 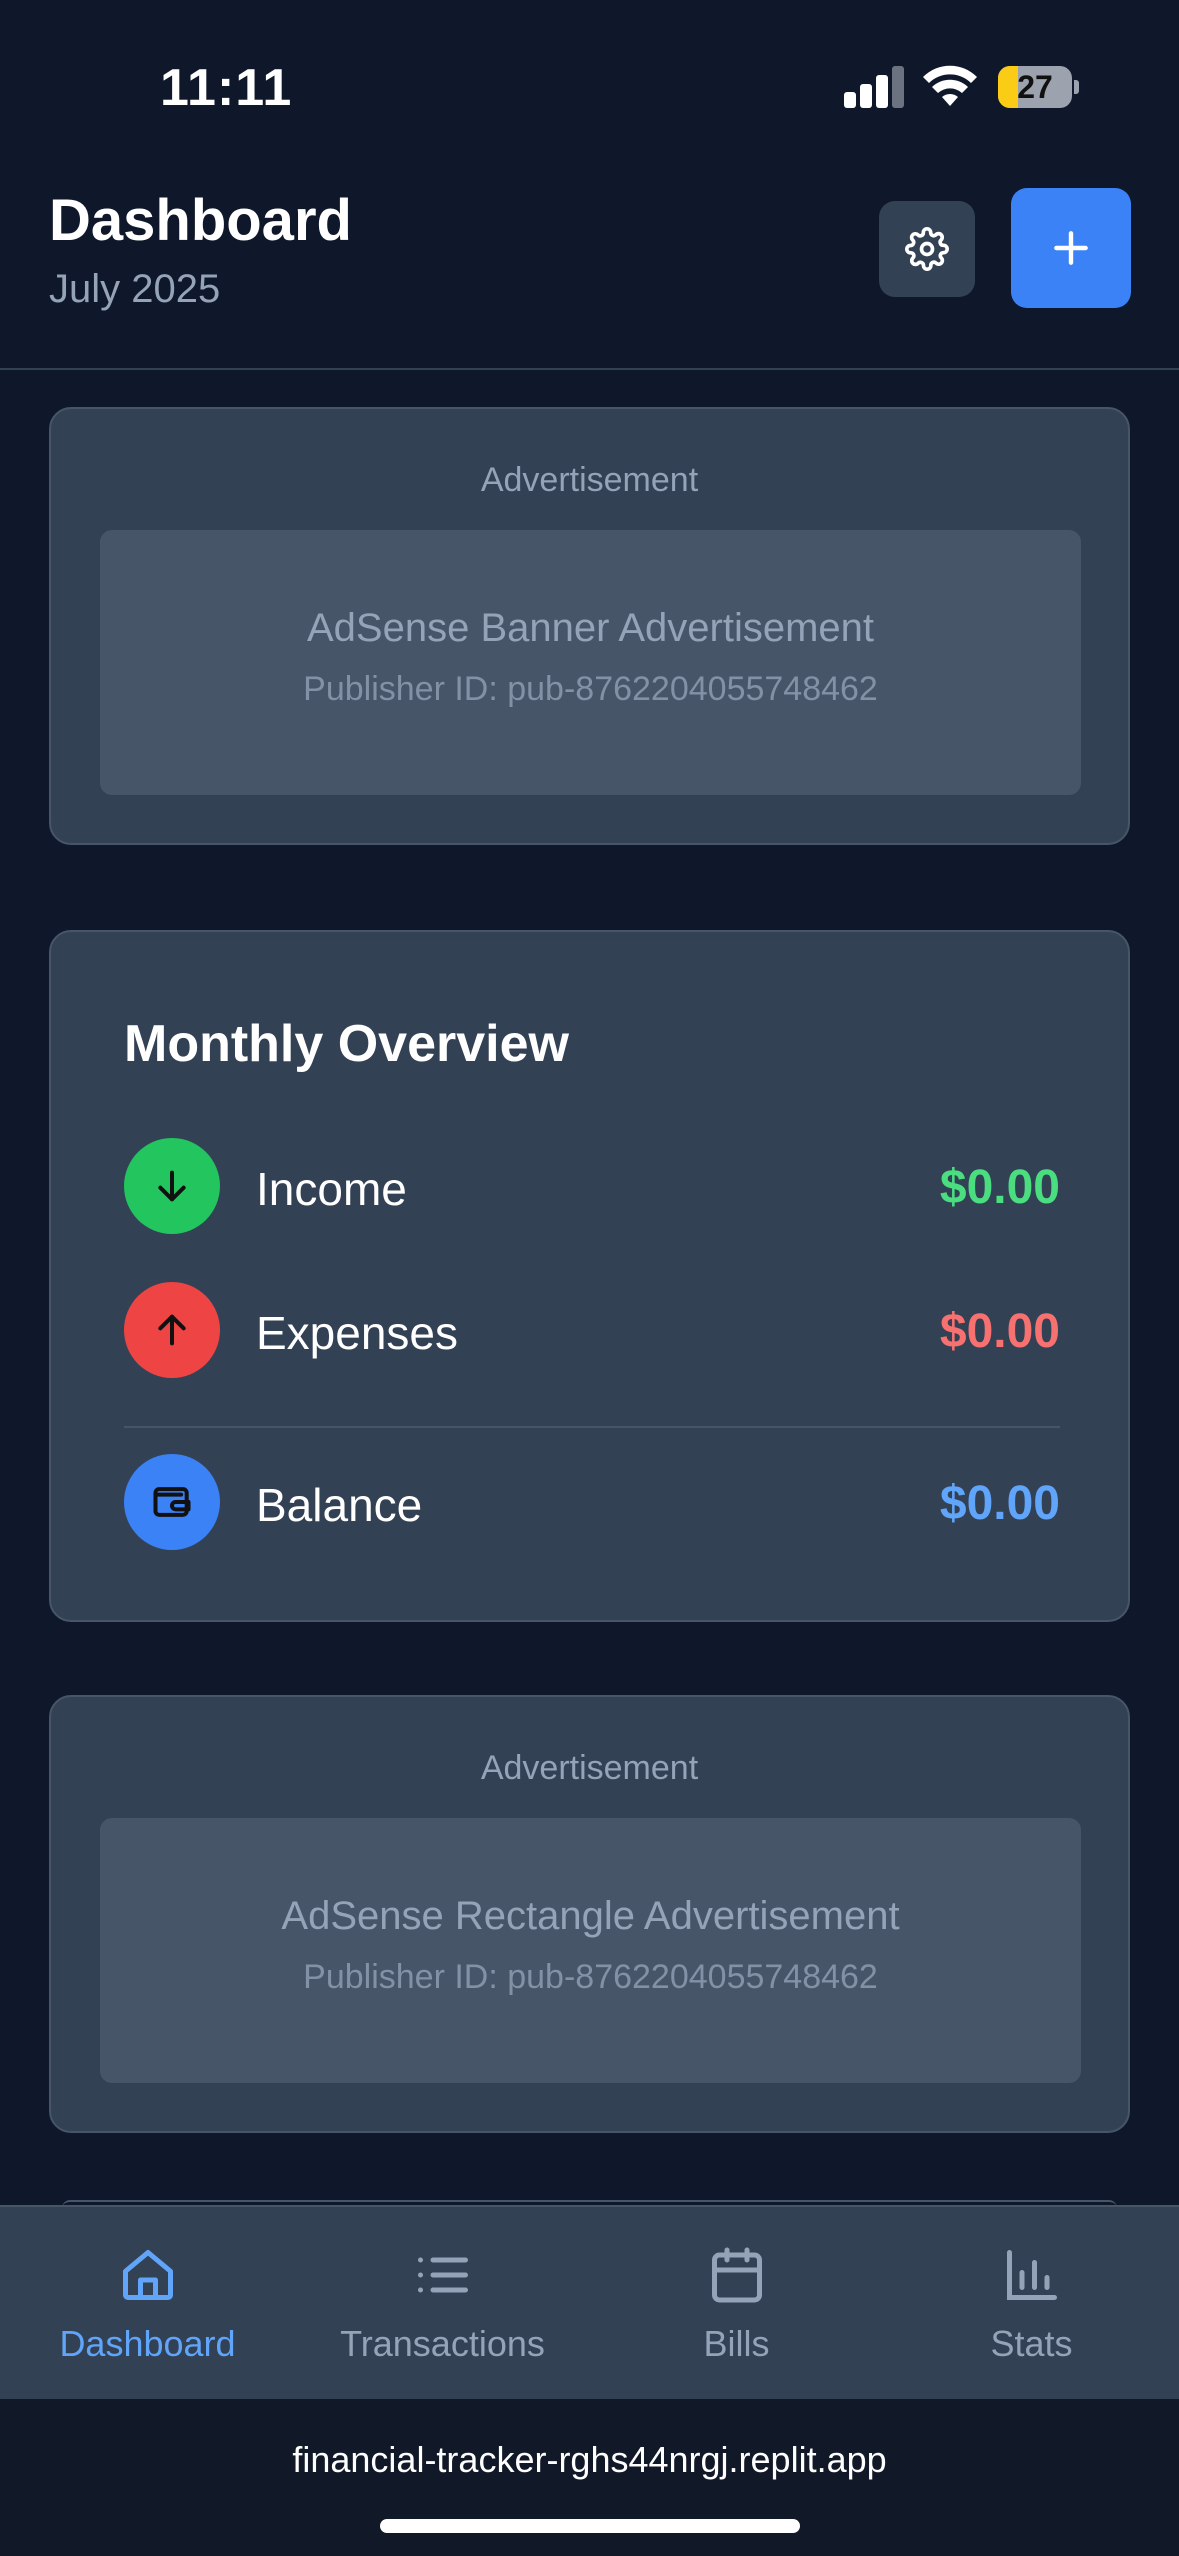 What do you see at coordinates (592, 1427) in the screenshot?
I see `overview-divider` at bounding box center [592, 1427].